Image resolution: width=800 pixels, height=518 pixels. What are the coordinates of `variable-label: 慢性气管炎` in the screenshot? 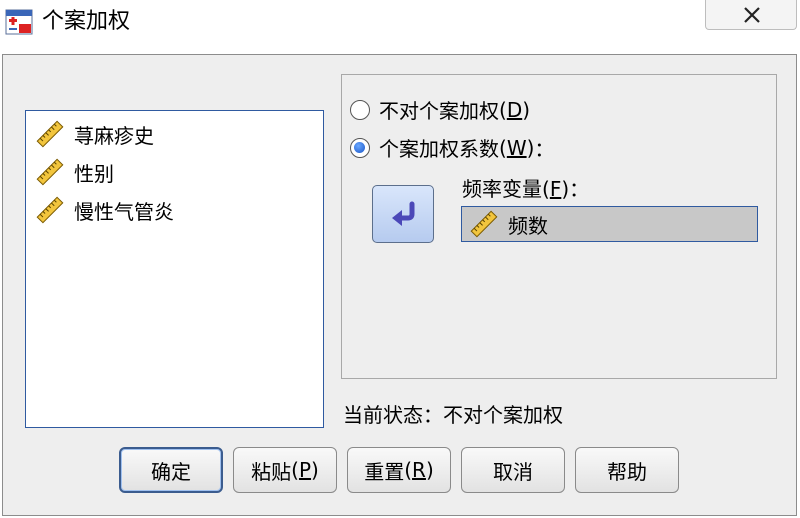 It's located at (124, 211).